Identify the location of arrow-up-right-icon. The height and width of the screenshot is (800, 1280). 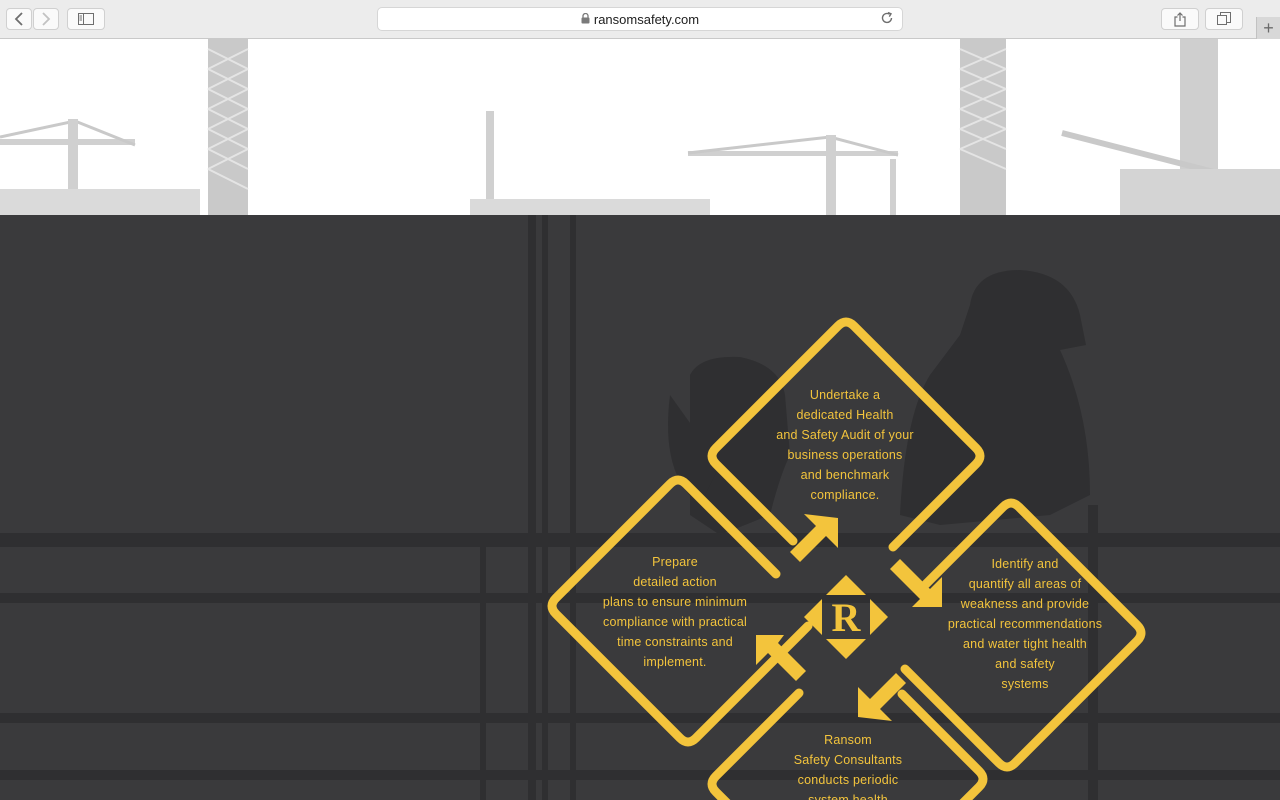
(814, 538).